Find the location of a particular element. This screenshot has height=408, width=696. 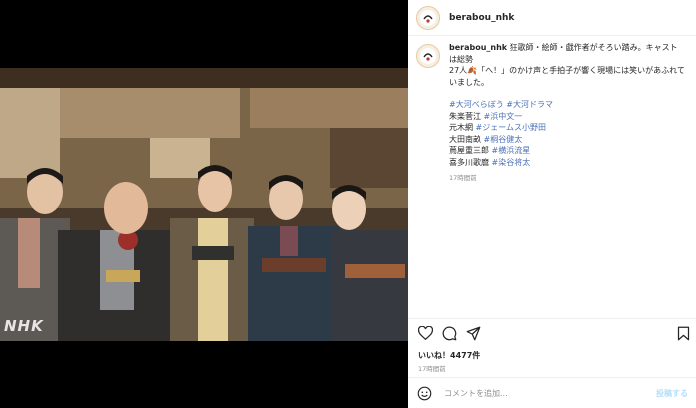

share-button is located at coordinates (473, 333).